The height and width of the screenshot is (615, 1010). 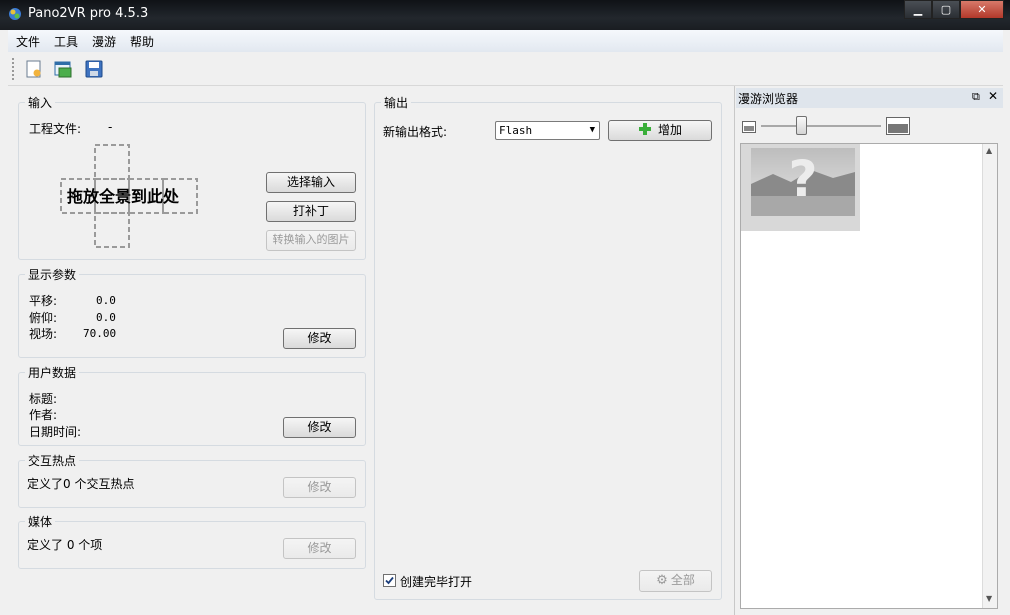 What do you see at coordinates (801, 125) in the screenshot?
I see `thumbnail-size-slider-handle` at bounding box center [801, 125].